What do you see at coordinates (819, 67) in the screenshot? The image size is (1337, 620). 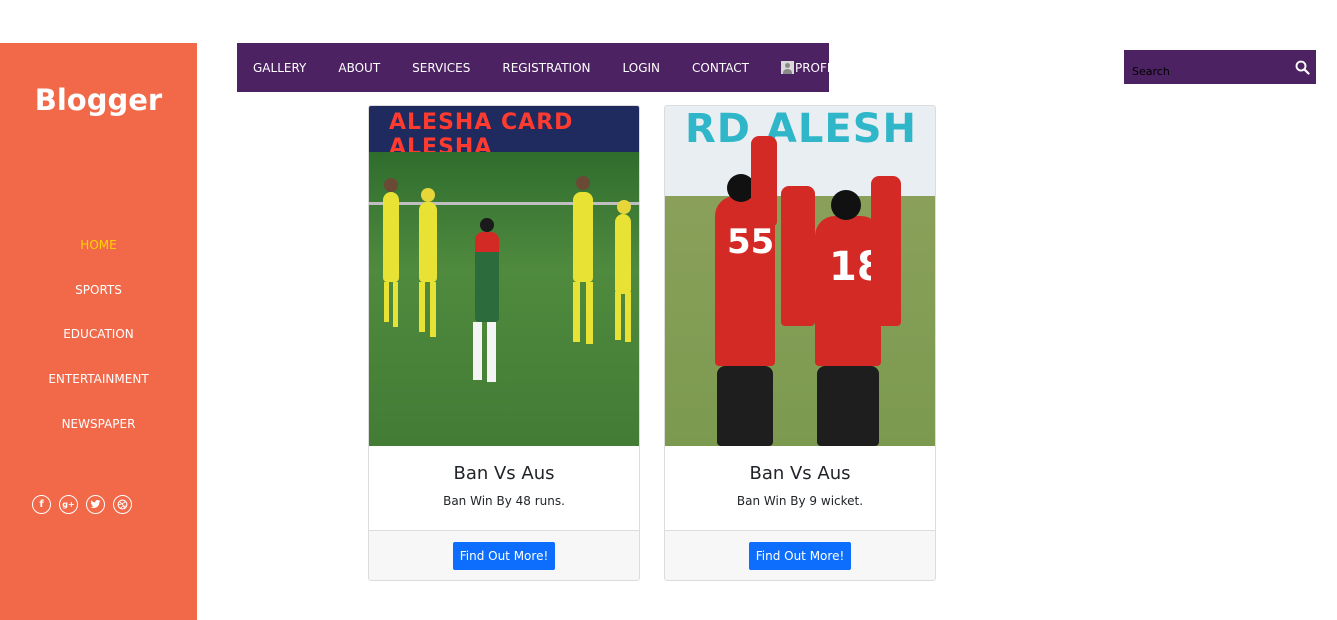 I see `nav-profile-label: PROFILE` at bounding box center [819, 67].